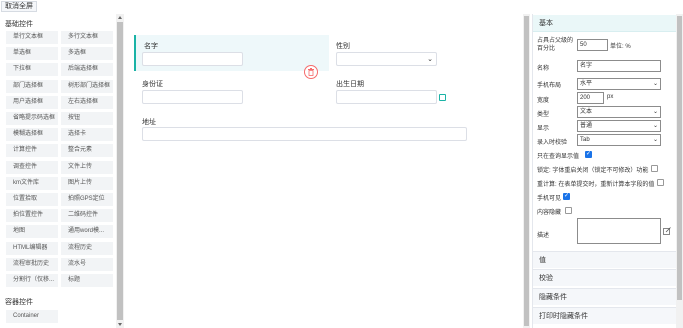 This screenshot has width=683, height=328. Describe the element at coordinates (604, 23) in the screenshot. I see `basic-section-header: 基本` at that location.